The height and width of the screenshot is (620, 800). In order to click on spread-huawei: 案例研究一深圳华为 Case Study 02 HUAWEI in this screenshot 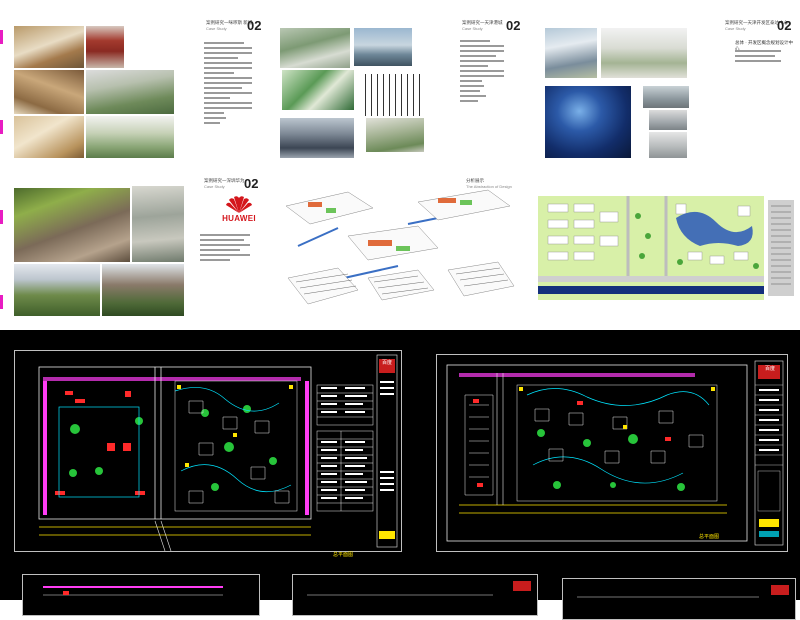, I will do `click(142, 246)`.